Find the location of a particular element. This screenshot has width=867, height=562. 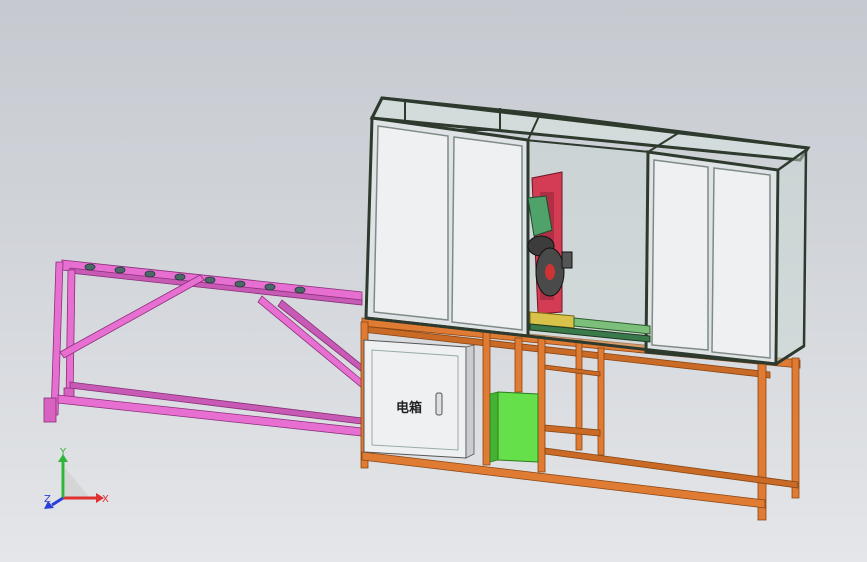

y-axis-label: Y is located at coordinates (63, 452).